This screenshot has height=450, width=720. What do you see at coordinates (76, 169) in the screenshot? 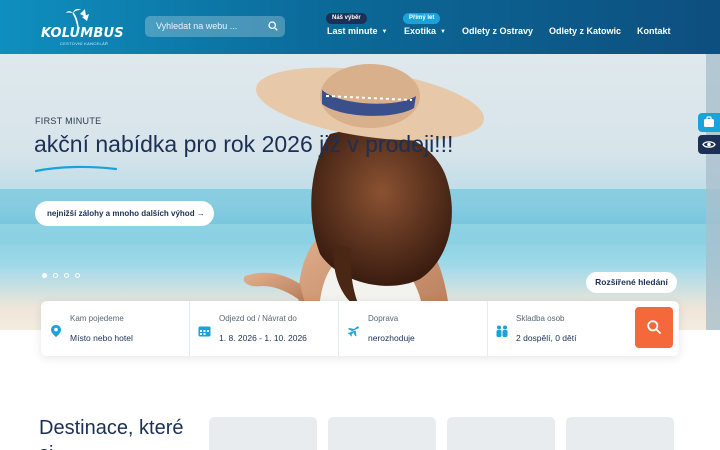
I see `title-underline` at bounding box center [76, 169].